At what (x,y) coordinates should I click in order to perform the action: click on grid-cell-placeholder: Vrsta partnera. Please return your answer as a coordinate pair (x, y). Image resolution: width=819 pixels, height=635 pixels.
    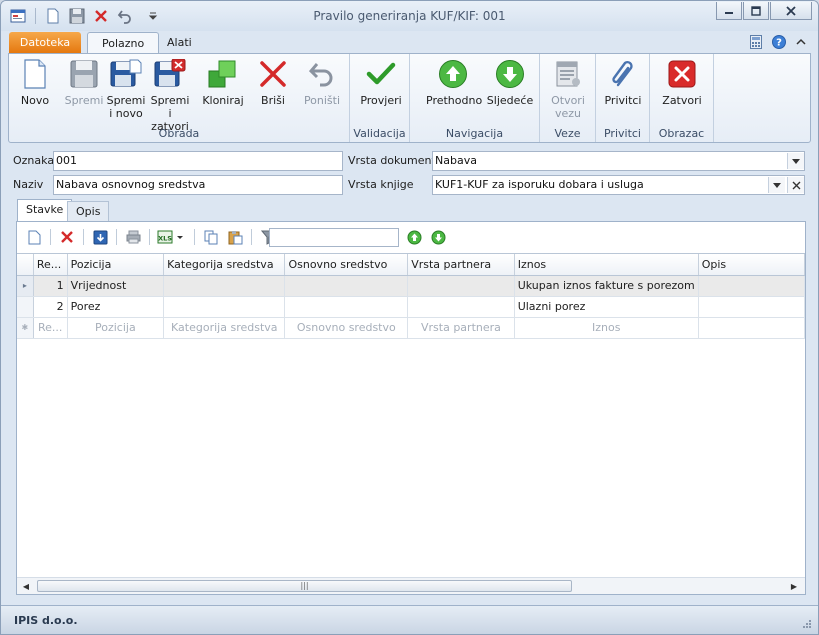
    Looking at the image, I should click on (461, 328).